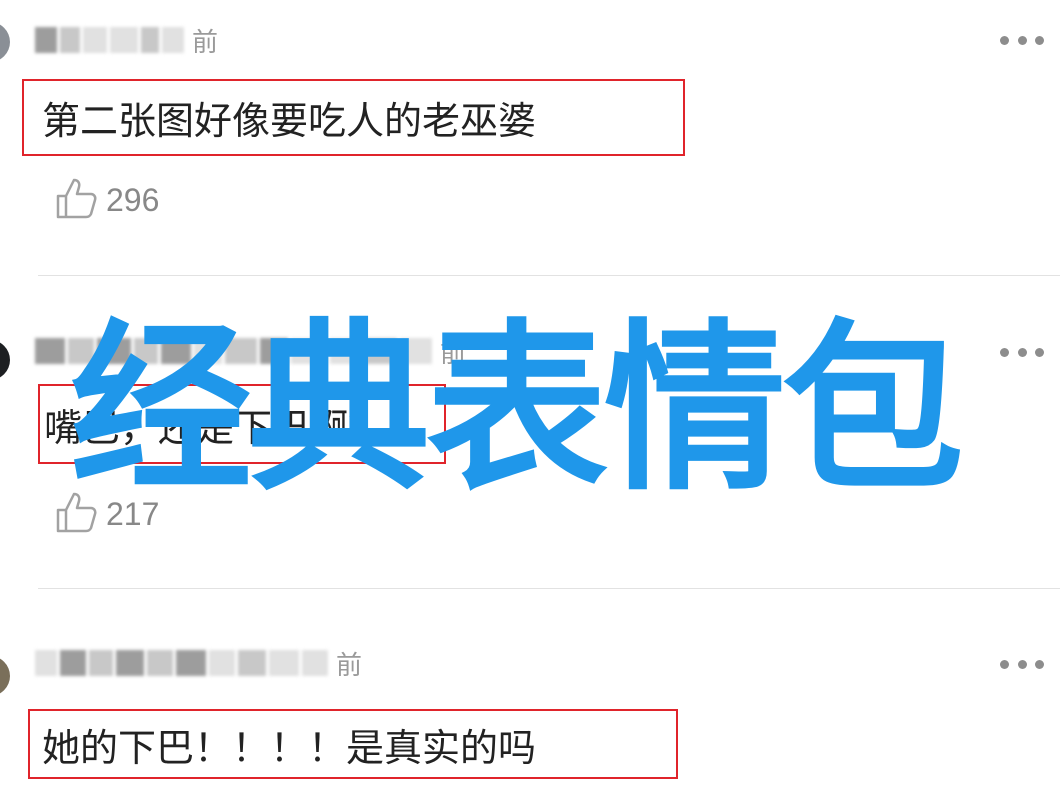  I want to click on thumbs-up-icon, so click(76, 200).